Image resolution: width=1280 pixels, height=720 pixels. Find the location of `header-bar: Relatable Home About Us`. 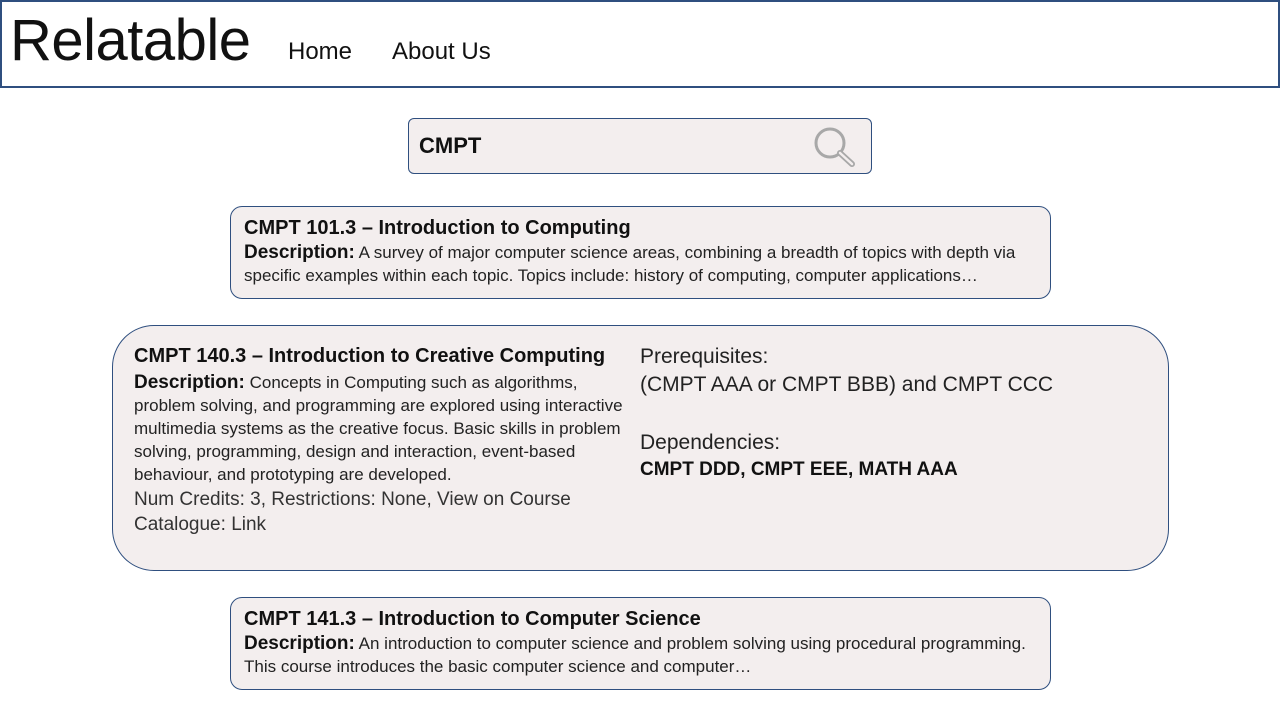

header-bar: Relatable Home About Us is located at coordinates (640, 44).